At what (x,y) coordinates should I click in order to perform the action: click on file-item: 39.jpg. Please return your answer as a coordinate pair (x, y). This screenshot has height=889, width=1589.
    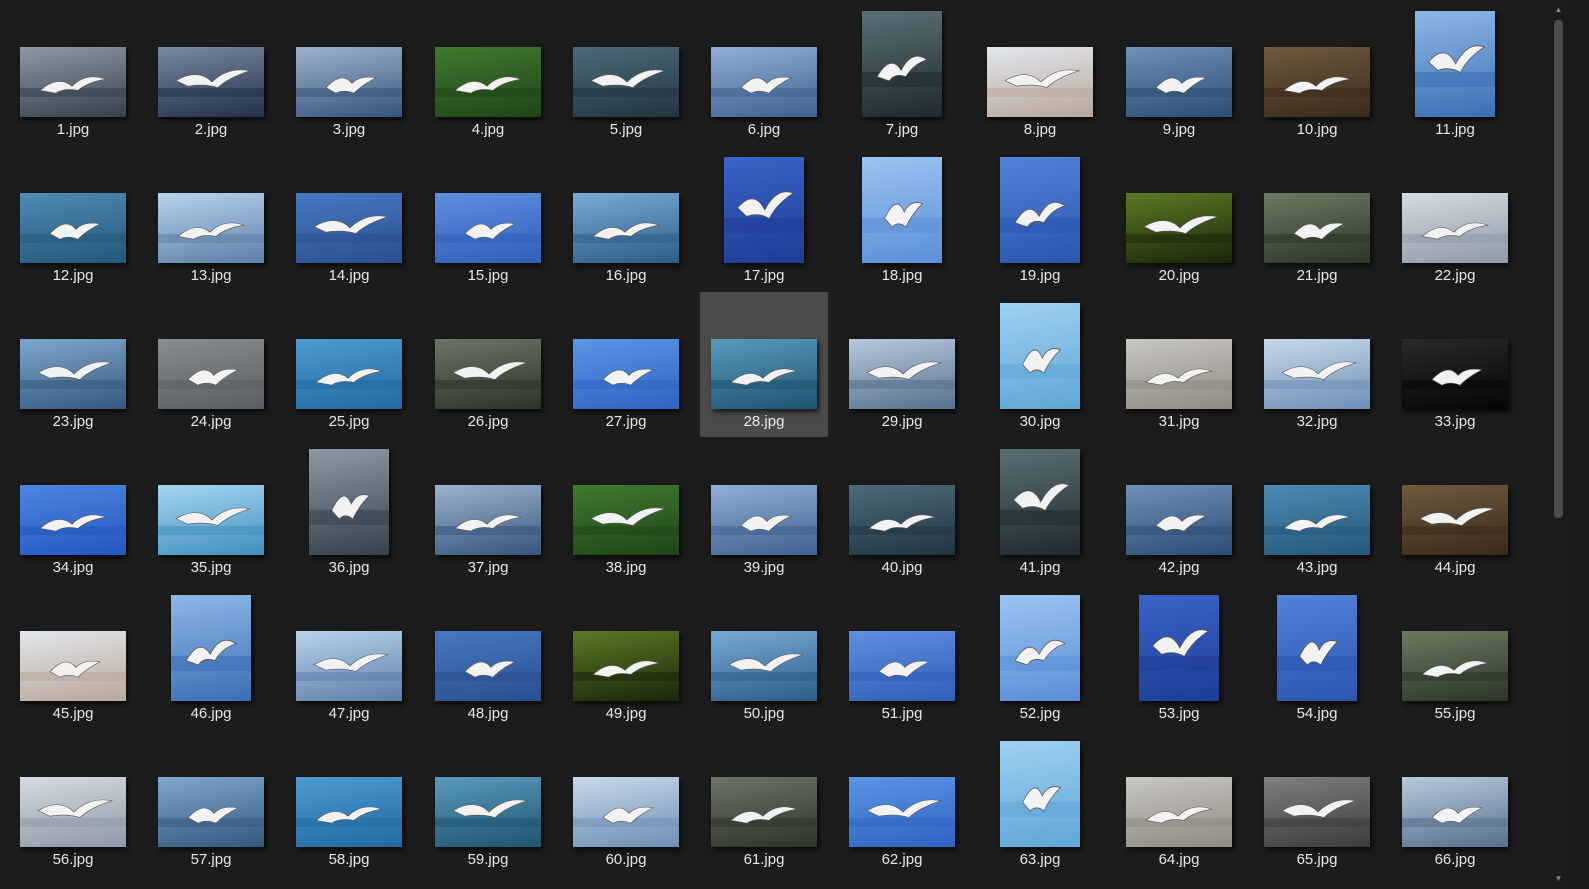
    Looking at the image, I should click on (764, 510).